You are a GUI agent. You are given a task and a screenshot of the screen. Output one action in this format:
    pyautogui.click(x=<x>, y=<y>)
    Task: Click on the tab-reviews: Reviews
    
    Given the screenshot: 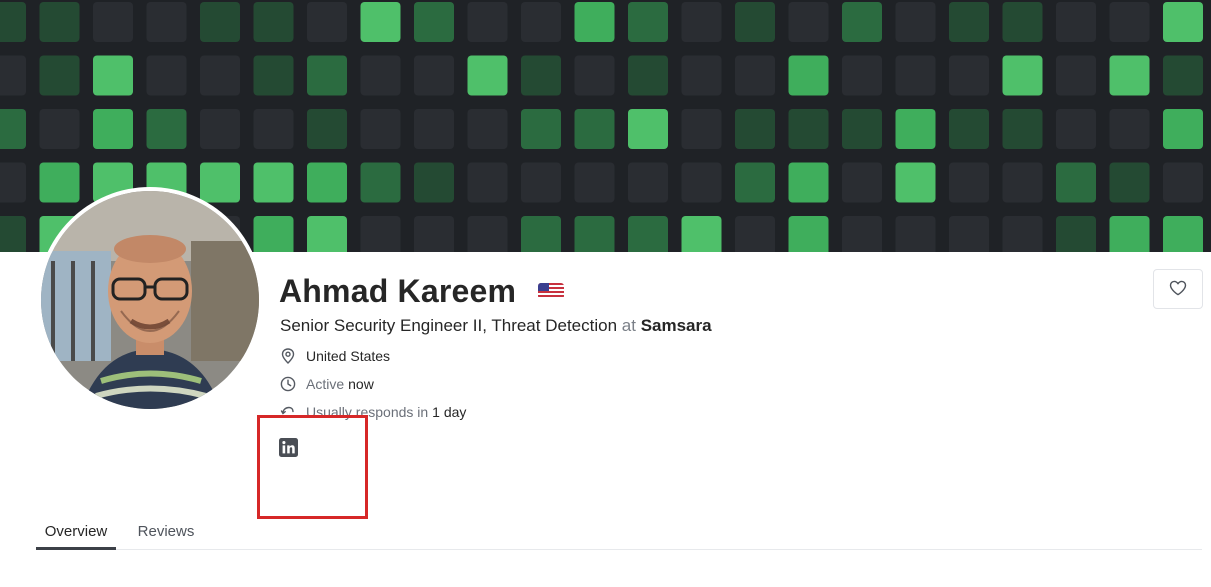 What is the action you would take?
    pyautogui.click(x=166, y=536)
    